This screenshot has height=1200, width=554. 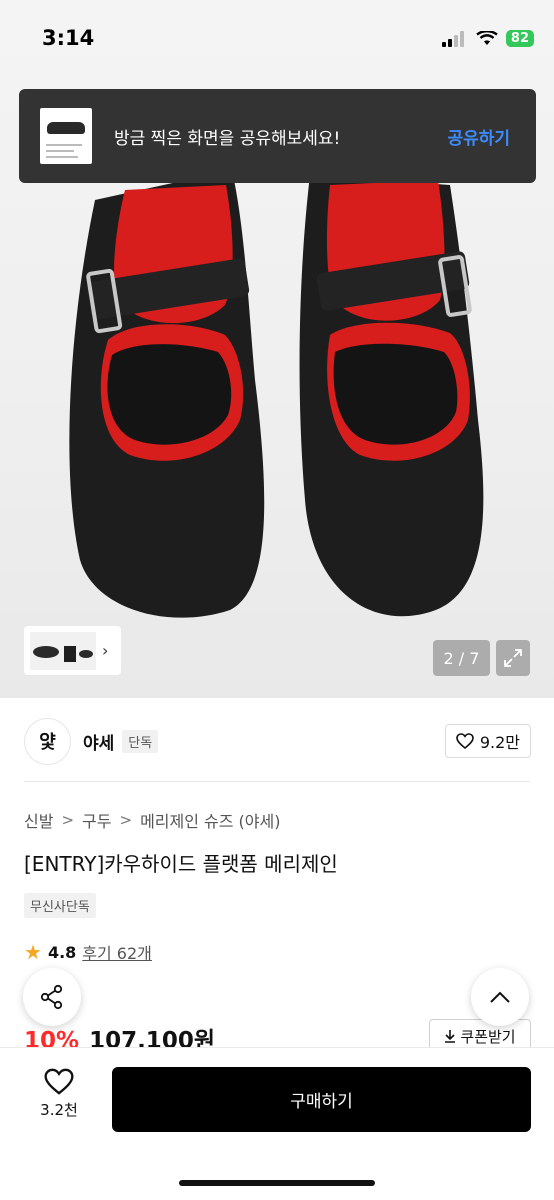 I want to click on toast-share-button: 공유하기, so click(x=478, y=136).